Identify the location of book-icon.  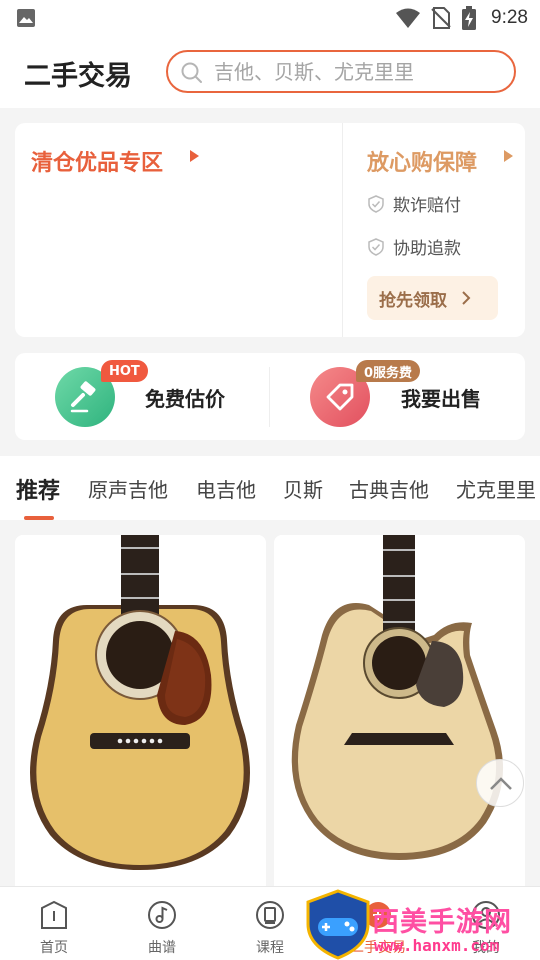
(270, 915).